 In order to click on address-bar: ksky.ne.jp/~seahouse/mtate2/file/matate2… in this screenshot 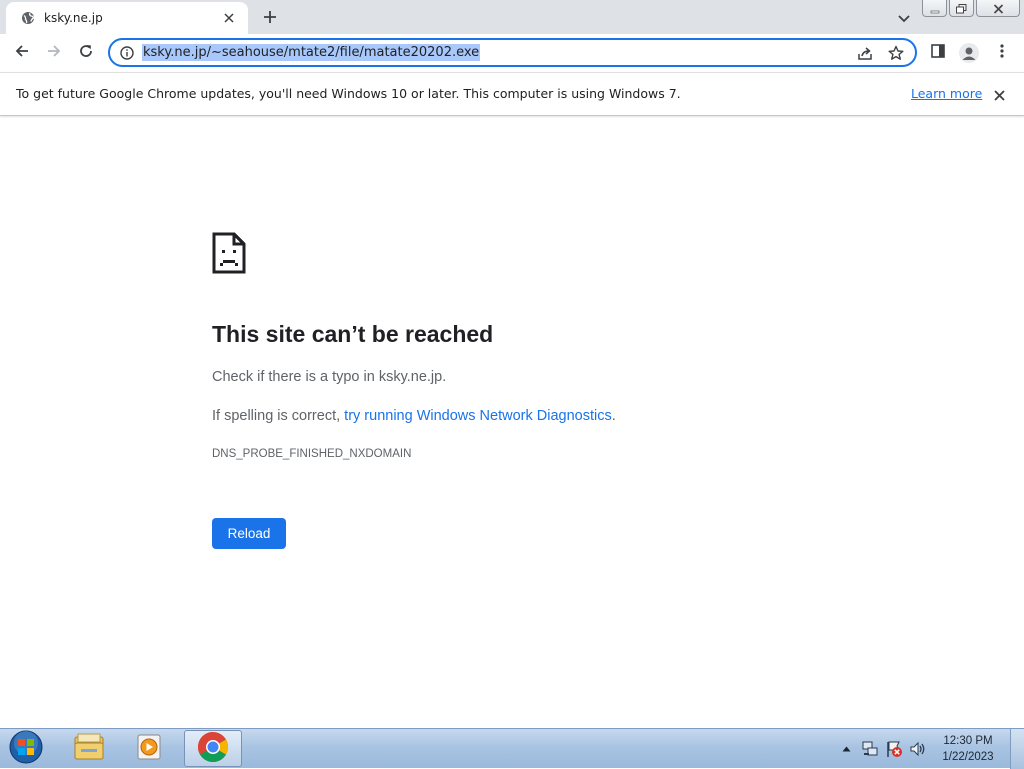, I will do `click(512, 52)`.